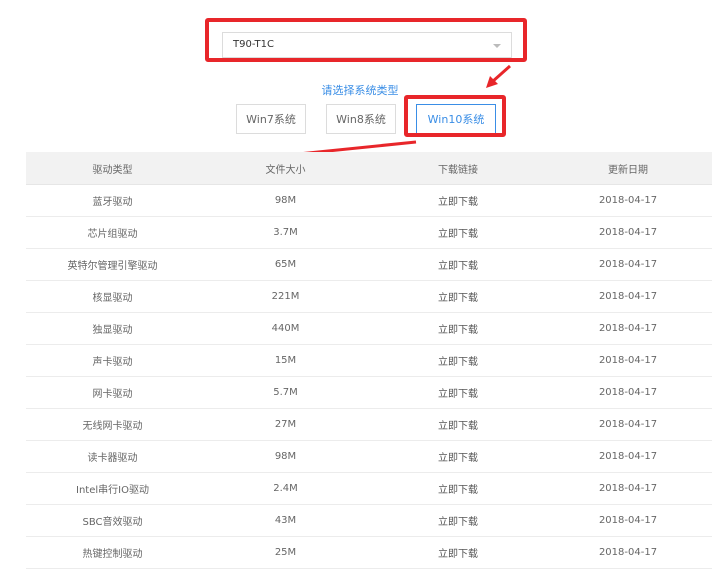  What do you see at coordinates (367, 45) in the screenshot?
I see `model-select: T90-T1C` at bounding box center [367, 45].